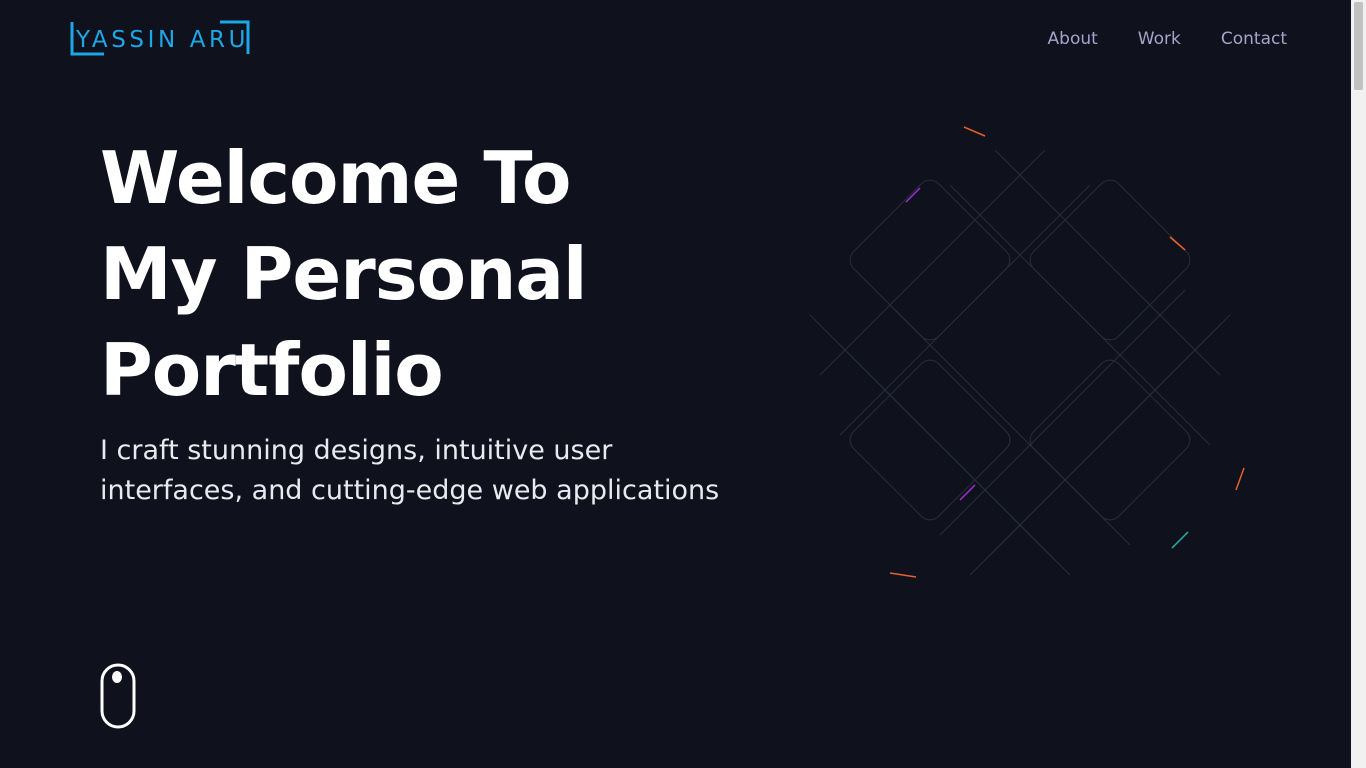  Describe the element at coordinates (356, 450) in the screenshot. I see `hero-subtitle-line: I craft stunning designs, intuitive user` at that location.